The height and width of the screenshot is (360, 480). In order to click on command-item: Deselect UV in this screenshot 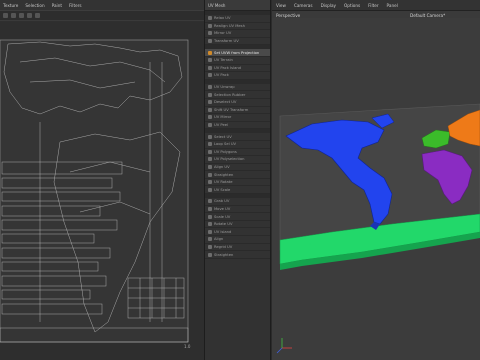, I will do `click(237, 103)`.